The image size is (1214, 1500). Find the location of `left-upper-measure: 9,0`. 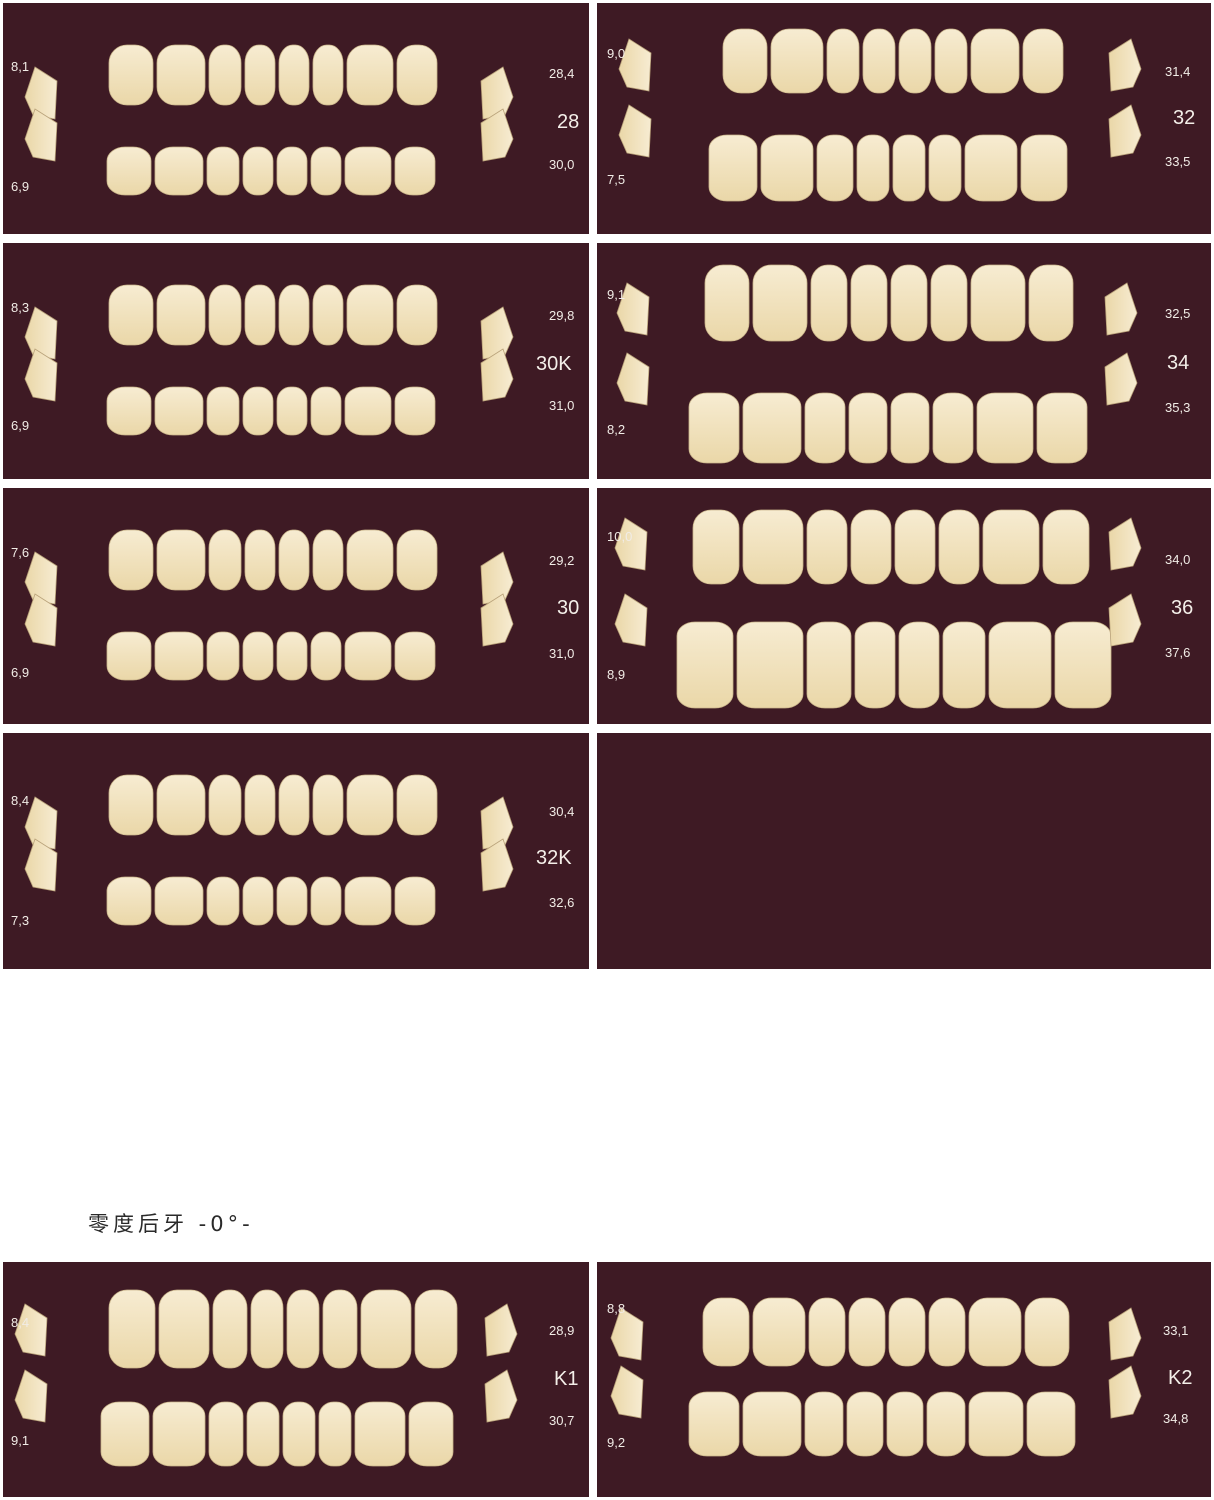

left-upper-measure: 9,0 is located at coordinates (616, 53).